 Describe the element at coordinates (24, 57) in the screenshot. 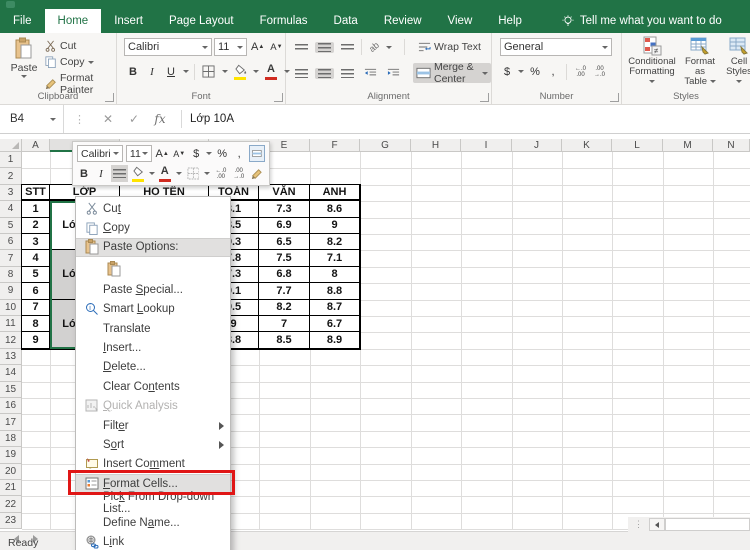

I see `paste-button: Paste` at that location.